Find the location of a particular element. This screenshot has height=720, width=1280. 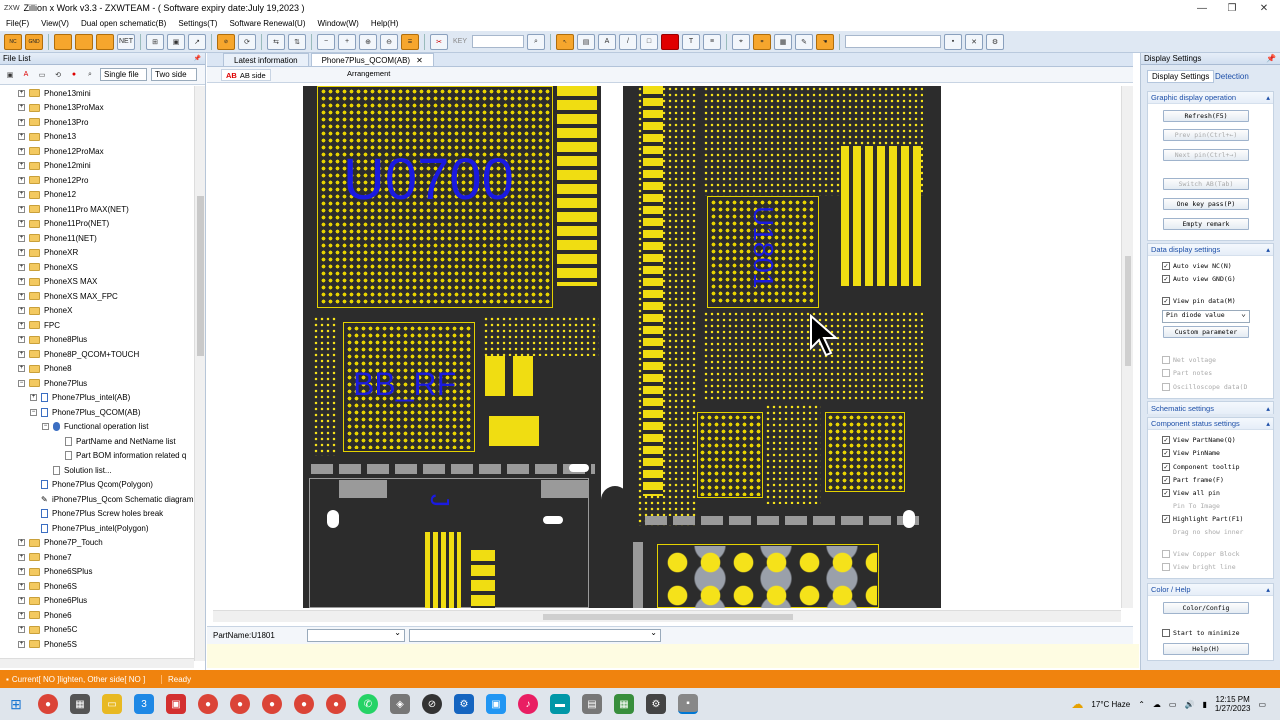

select-tool-icon: ▤ is located at coordinates (586, 41).